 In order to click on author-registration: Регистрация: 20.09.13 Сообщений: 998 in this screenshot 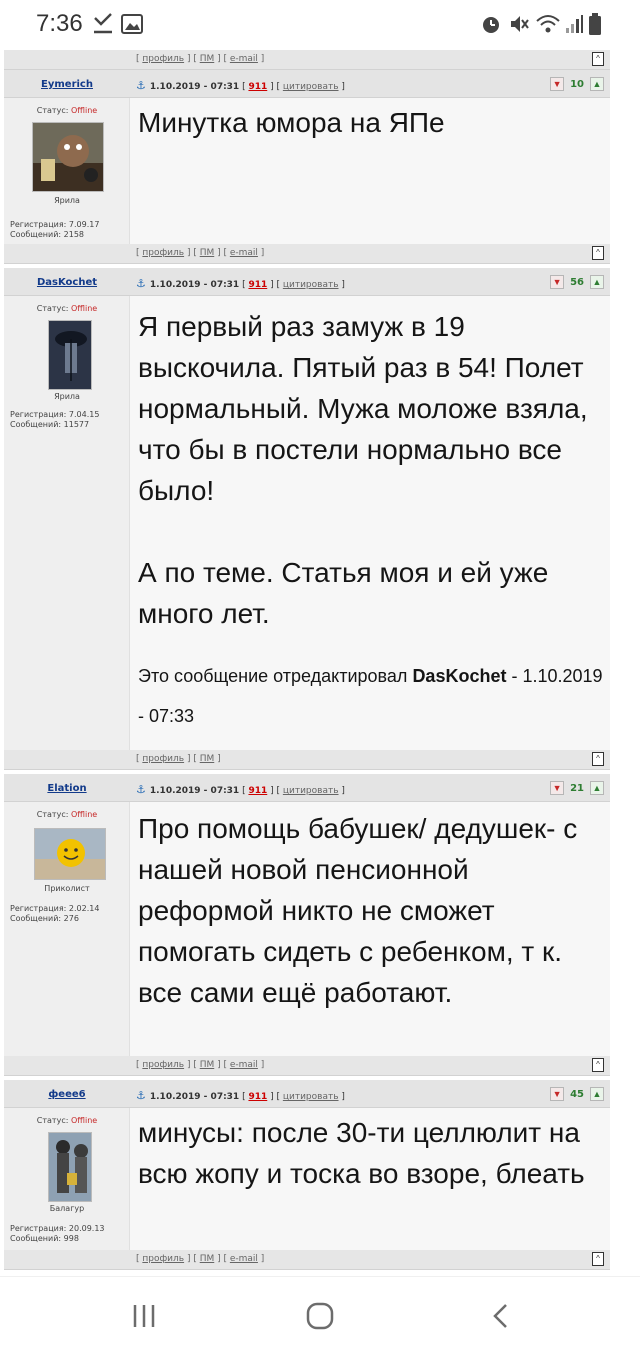, I will do `click(57, 1233)`.